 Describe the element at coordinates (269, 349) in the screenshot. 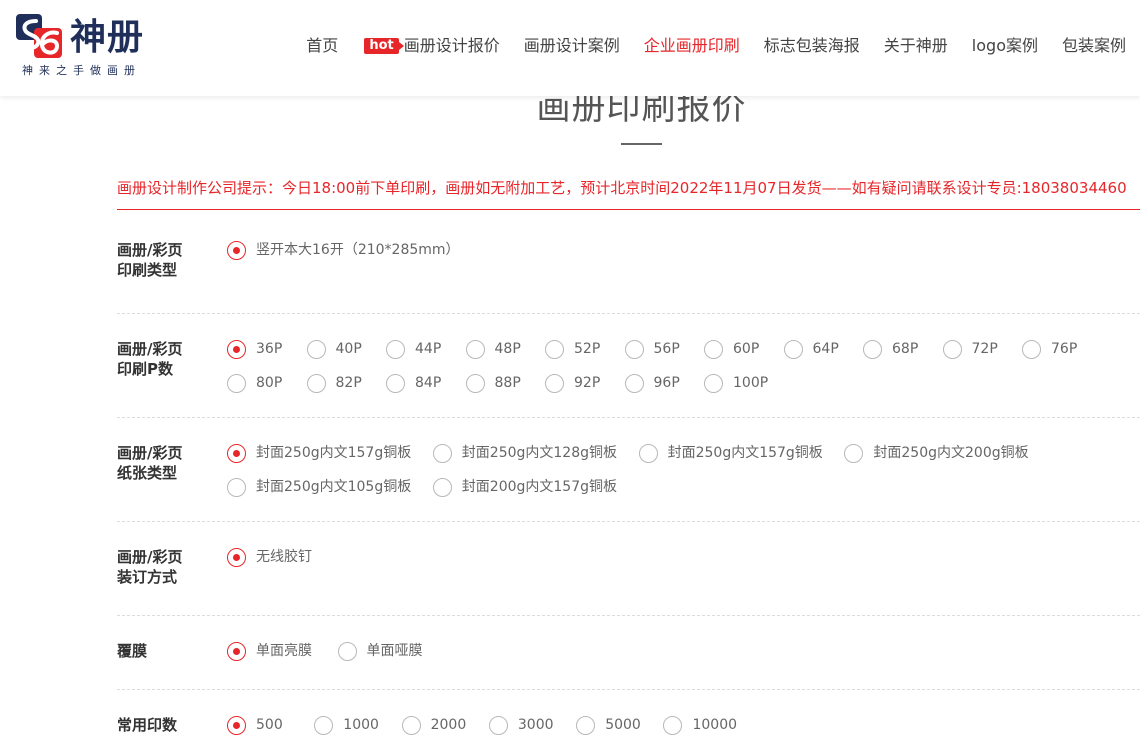

I see `radio-option-label: 36P` at that location.